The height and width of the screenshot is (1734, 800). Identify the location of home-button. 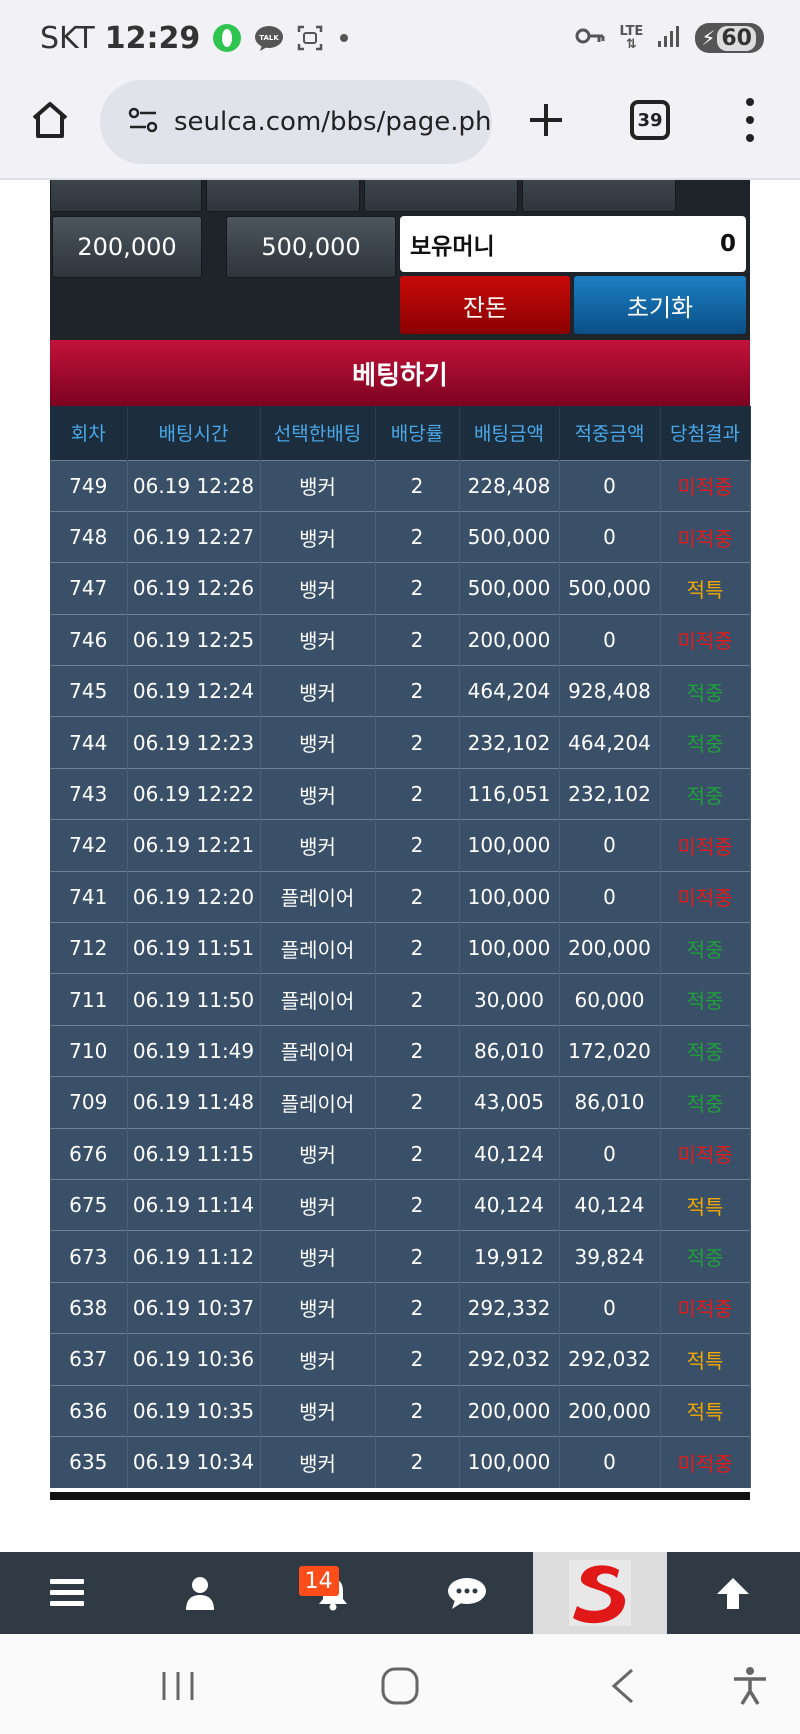
(50, 120).